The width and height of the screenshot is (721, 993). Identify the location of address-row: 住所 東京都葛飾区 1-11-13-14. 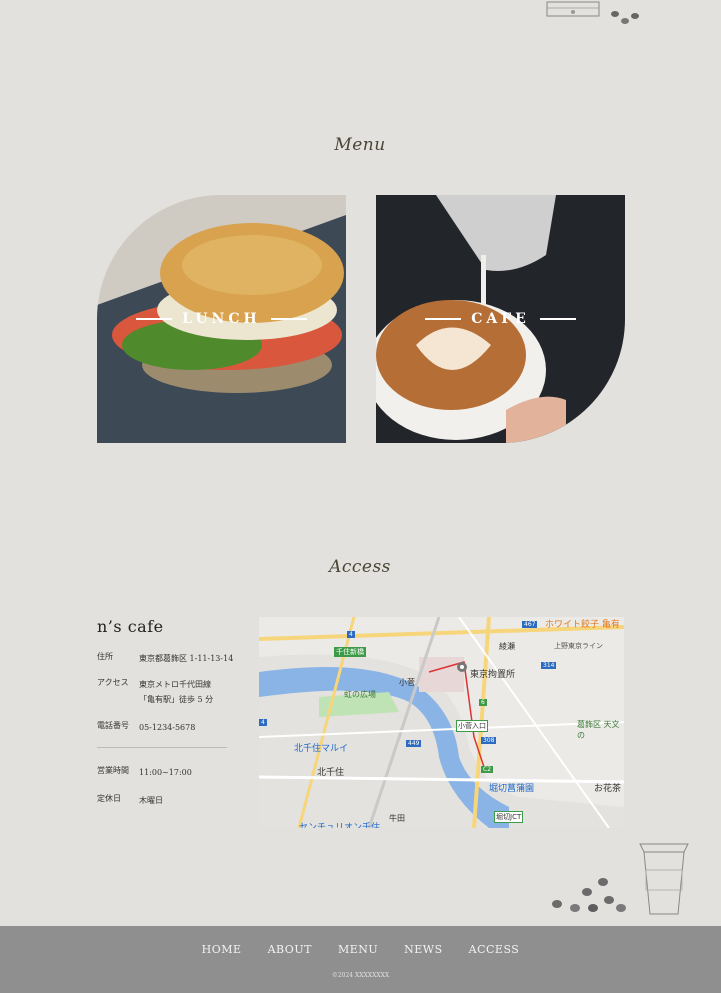
(165, 658).